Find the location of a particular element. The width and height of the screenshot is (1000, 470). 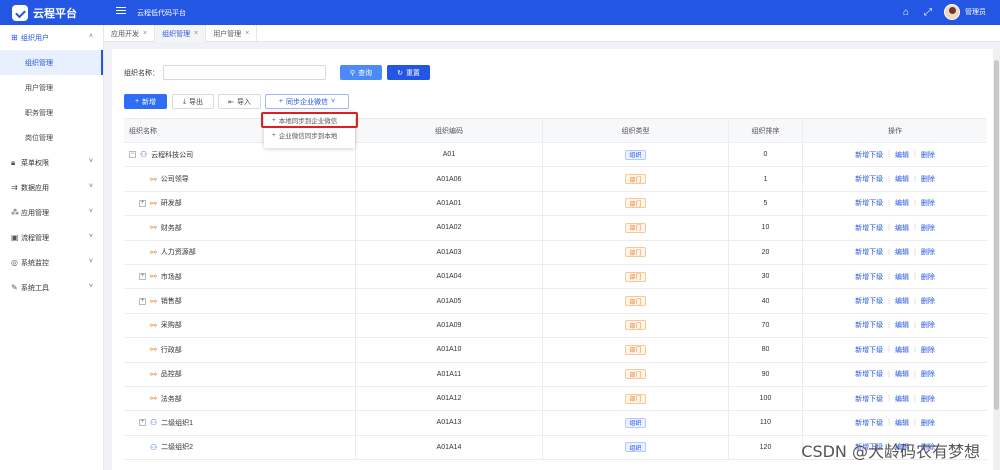

sidebar-group-app-manage: ⁂ 应用管理 ˅ is located at coordinates (51, 212).